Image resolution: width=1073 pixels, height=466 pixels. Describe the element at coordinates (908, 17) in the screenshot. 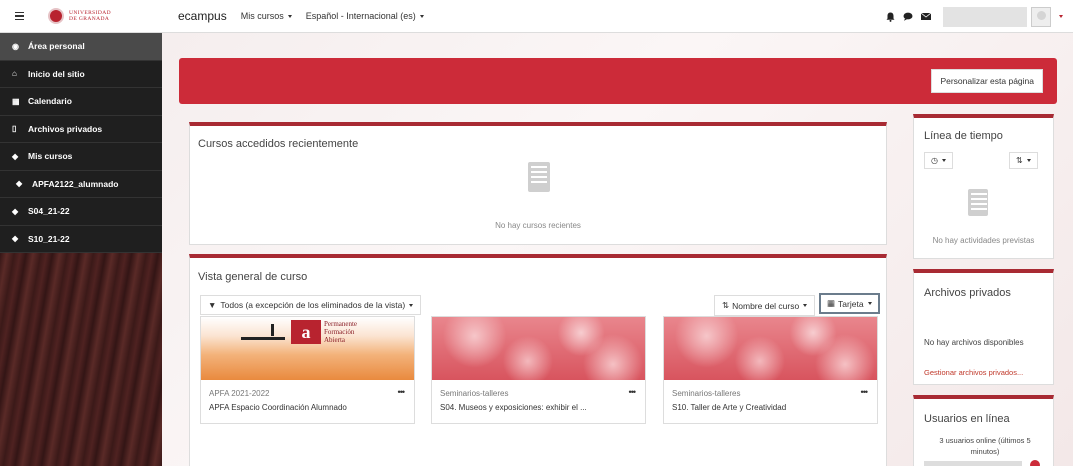

I see `chat-icon` at that location.